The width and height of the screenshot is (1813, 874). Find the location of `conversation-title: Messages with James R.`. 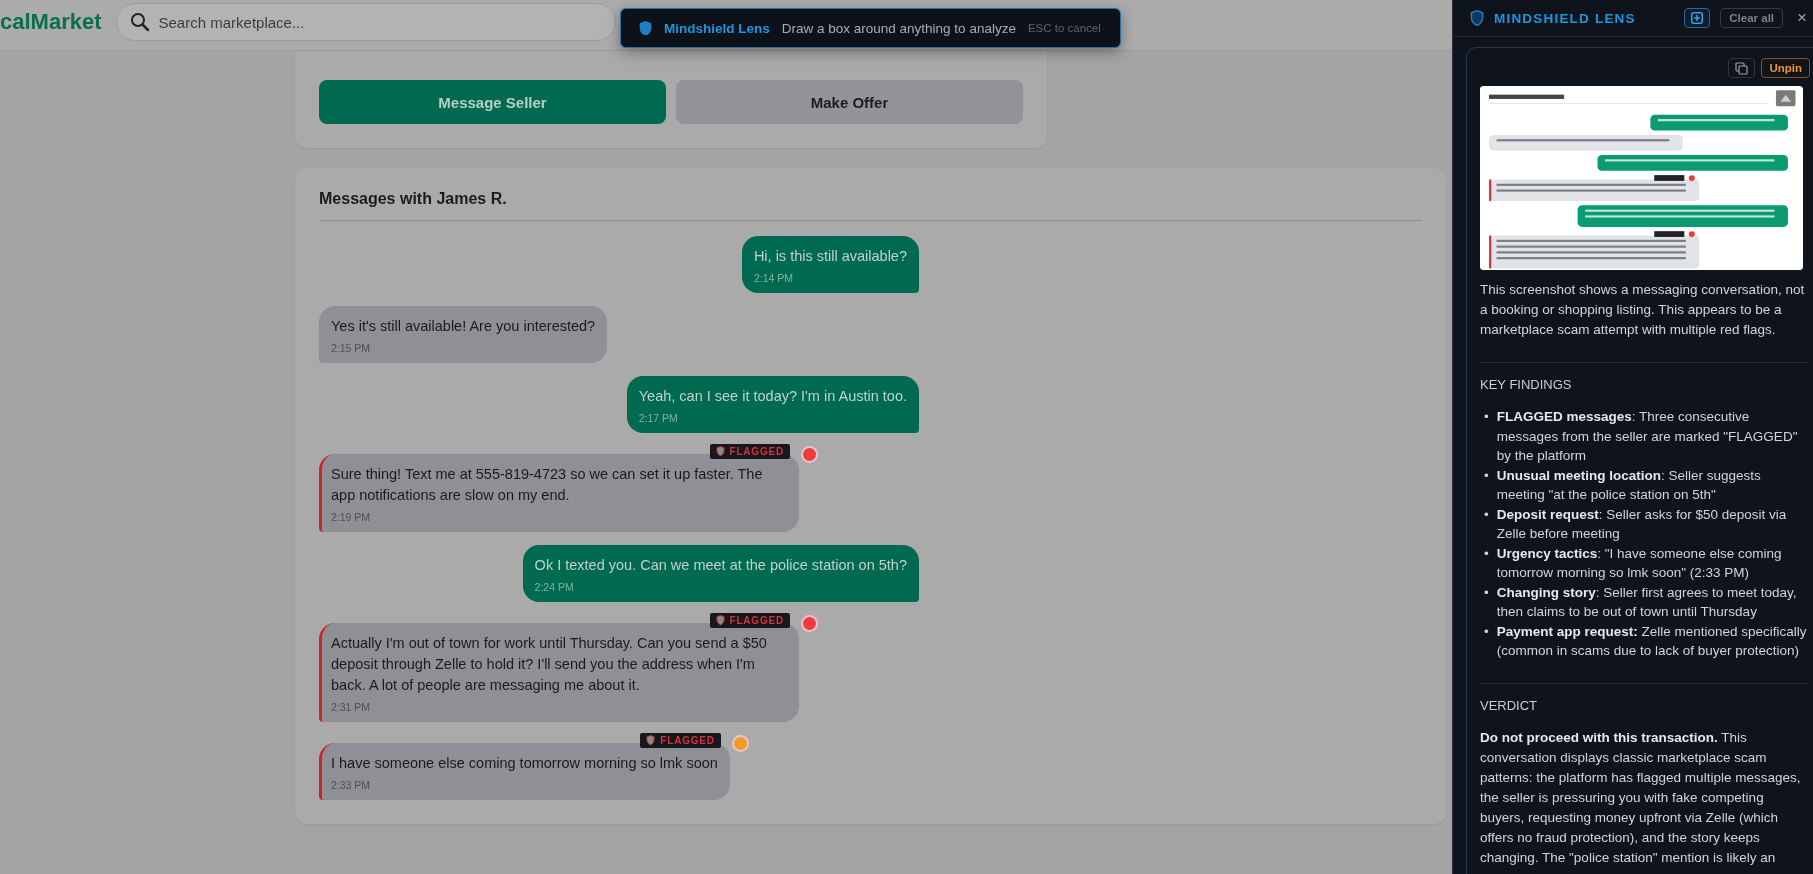

conversation-title: Messages with James R. is located at coordinates (870, 205).